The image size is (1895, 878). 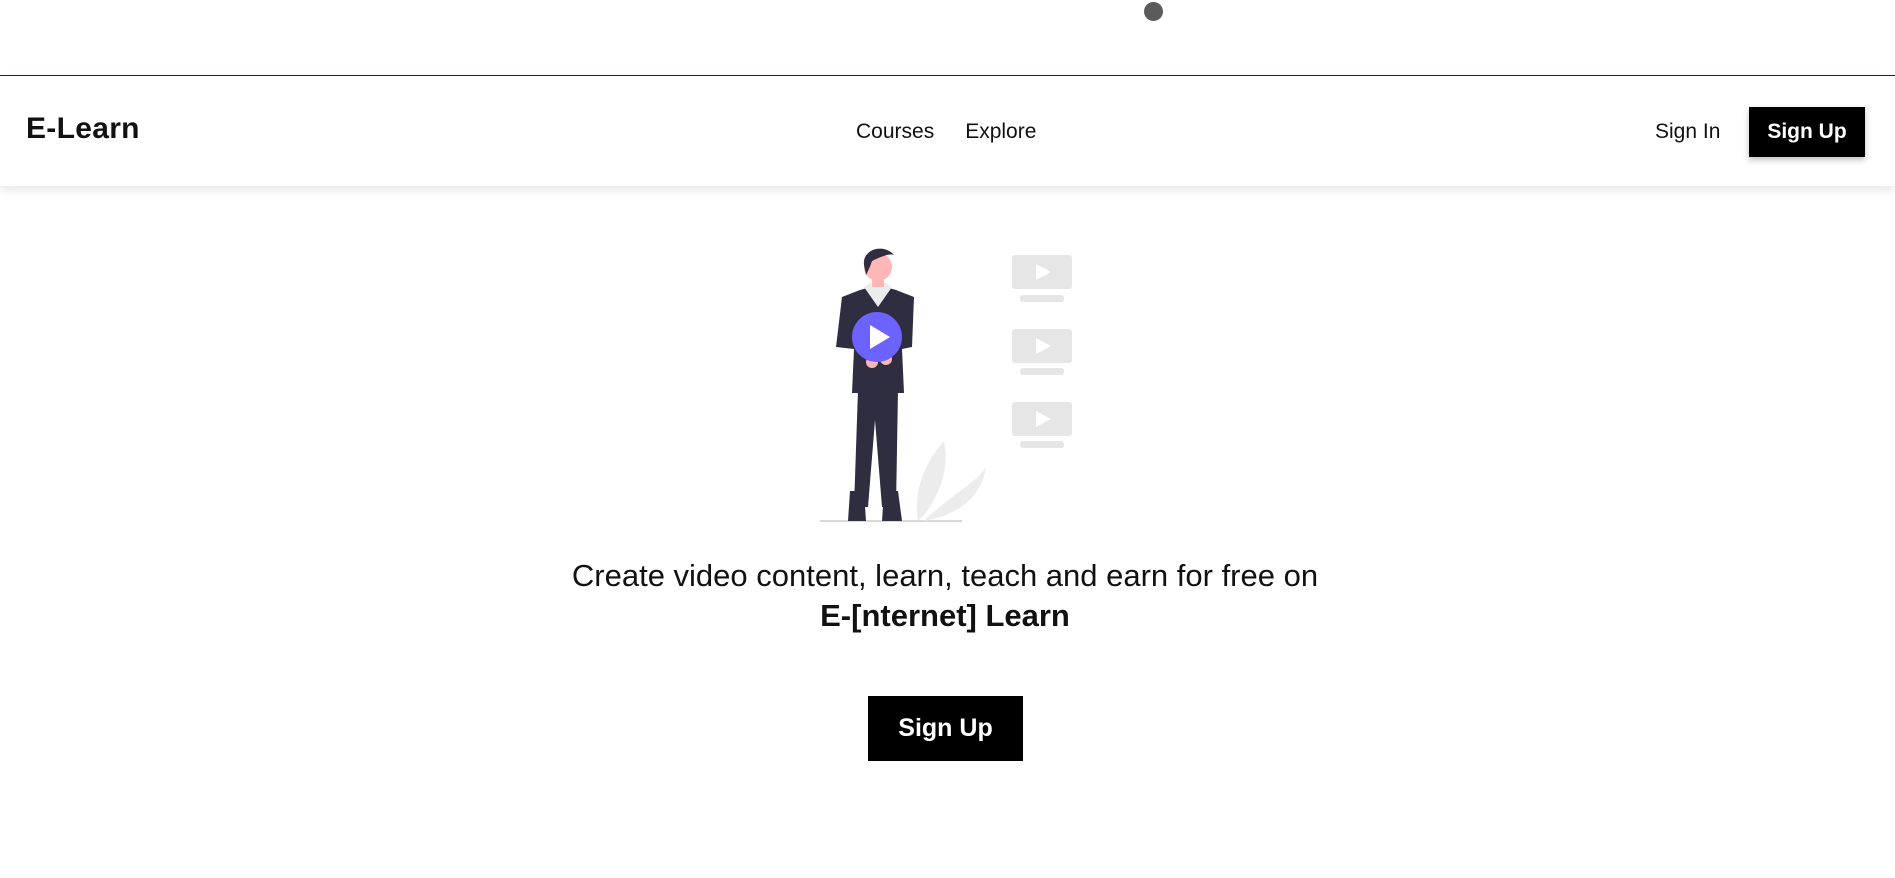 I want to click on navbar: E-Learn Courses Explore Sign In Sign Up, so click(x=947, y=131).